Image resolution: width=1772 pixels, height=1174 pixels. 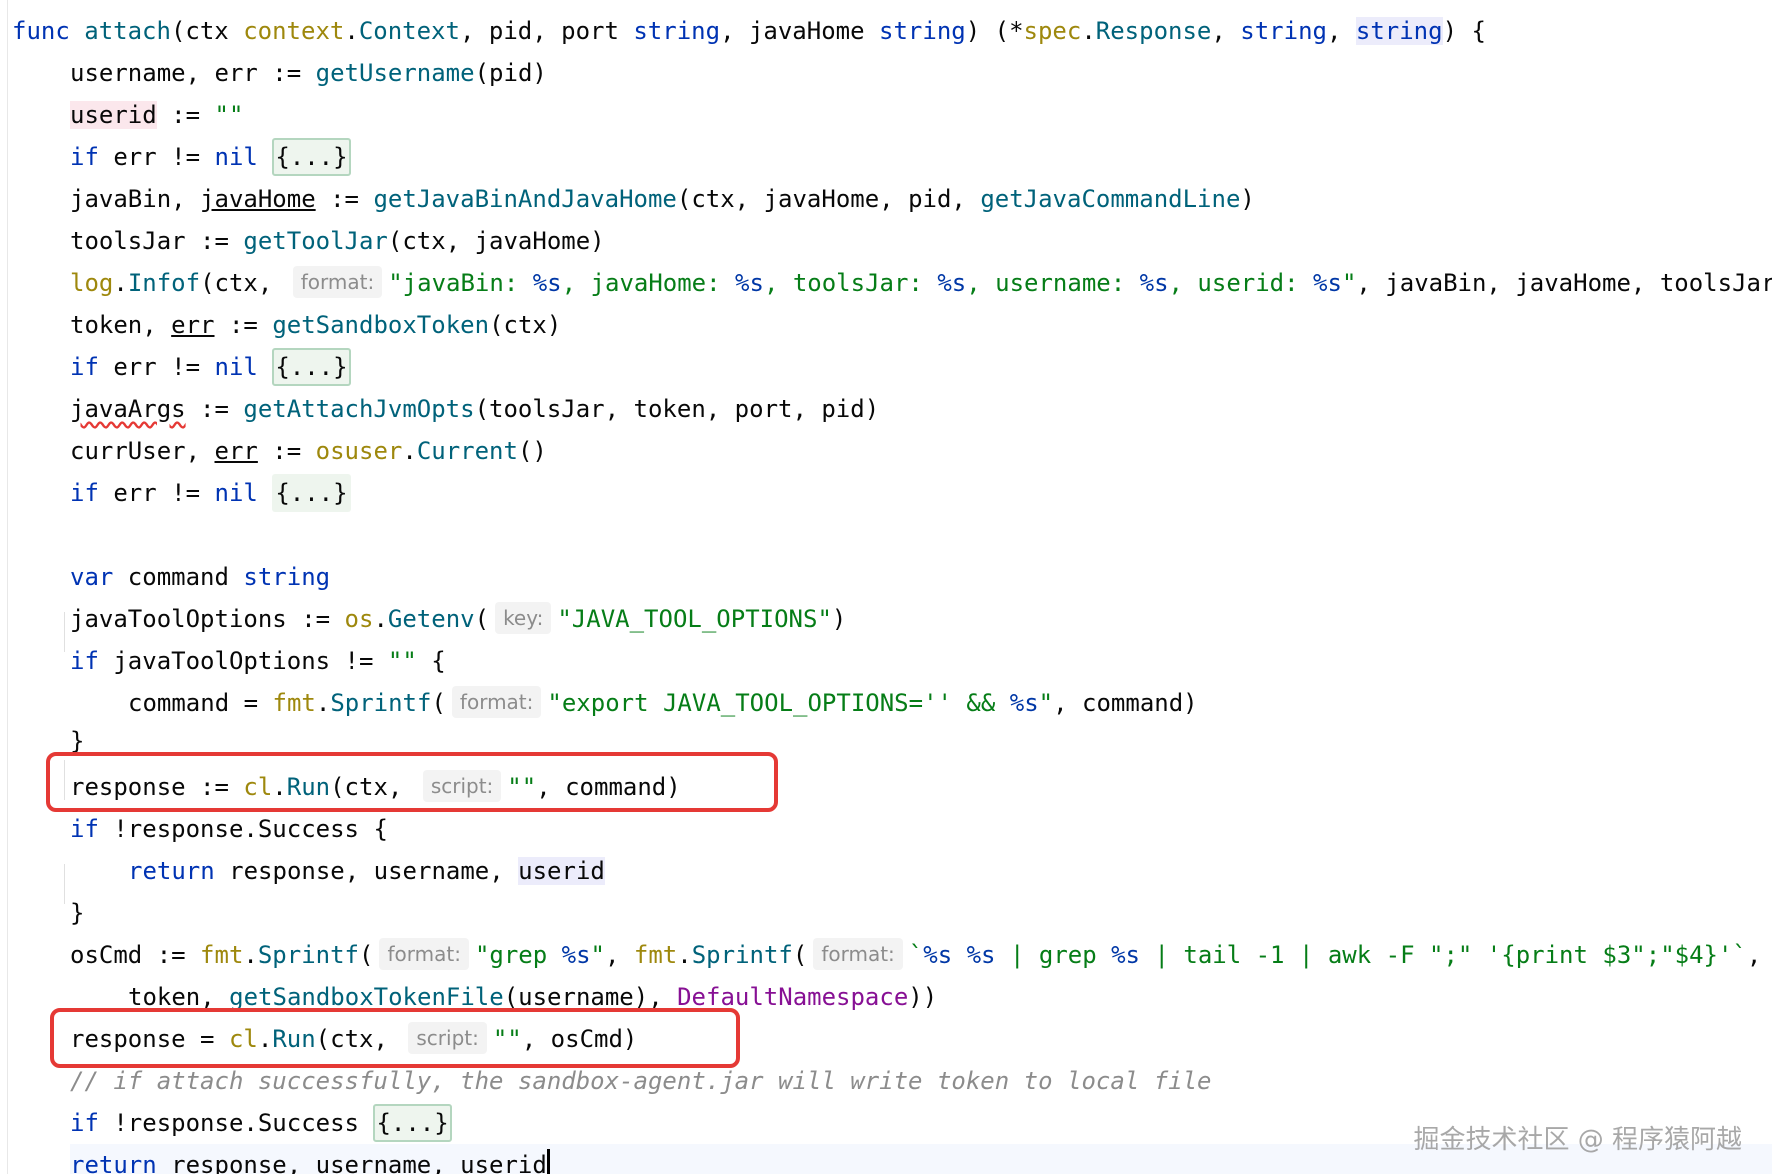 What do you see at coordinates (308, 451) in the screenshot?
I see `code-line-11: currUser, err := osuser.Current()` at bounding box center [308, 451].